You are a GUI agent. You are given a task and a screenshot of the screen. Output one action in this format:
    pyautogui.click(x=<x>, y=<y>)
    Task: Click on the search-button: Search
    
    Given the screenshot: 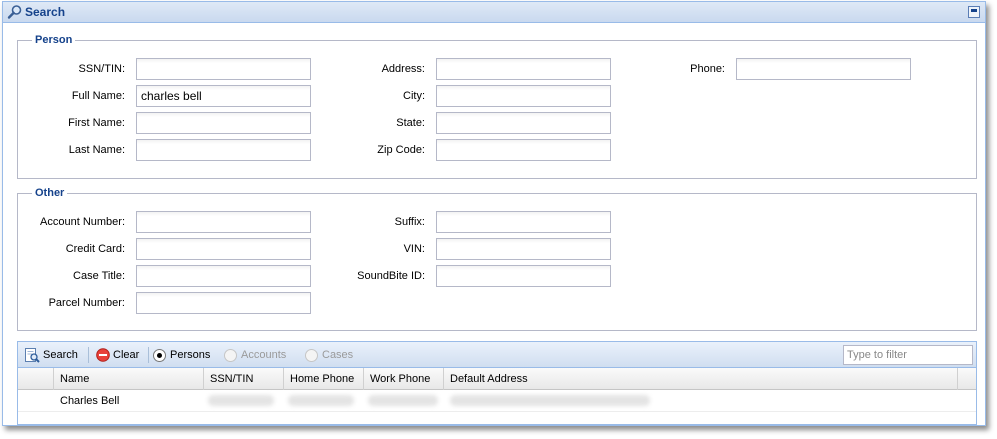 What is the action you would take?
    pyautogui.click(x=51, y=355)
    